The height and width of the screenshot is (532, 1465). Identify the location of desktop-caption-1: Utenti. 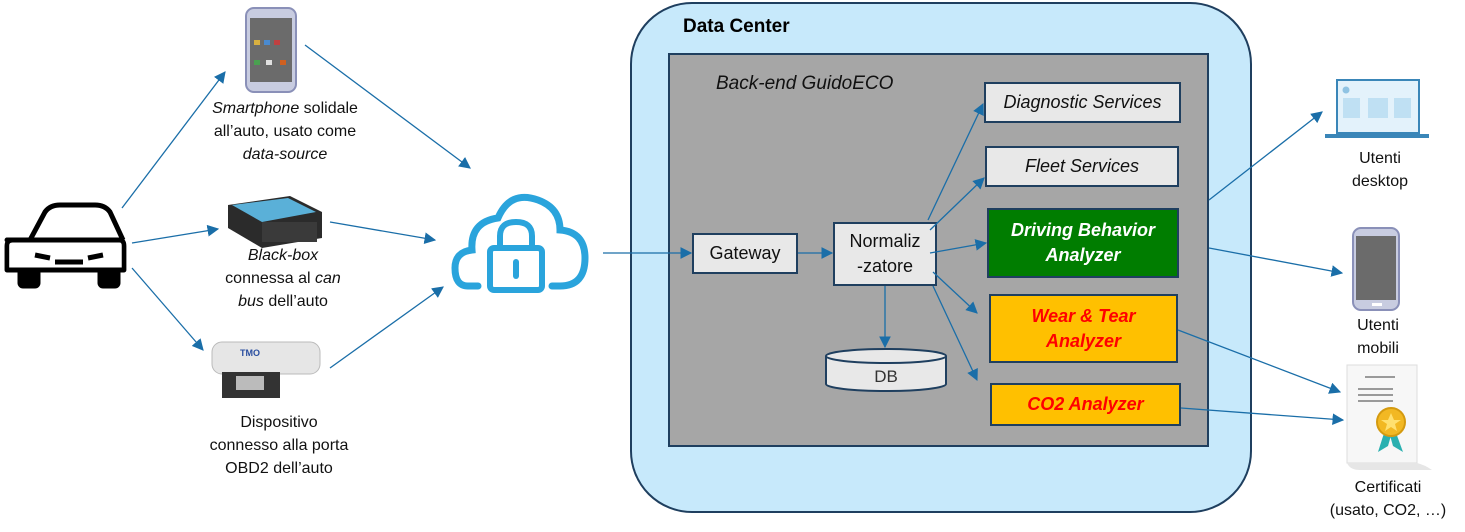
(1380, 158).